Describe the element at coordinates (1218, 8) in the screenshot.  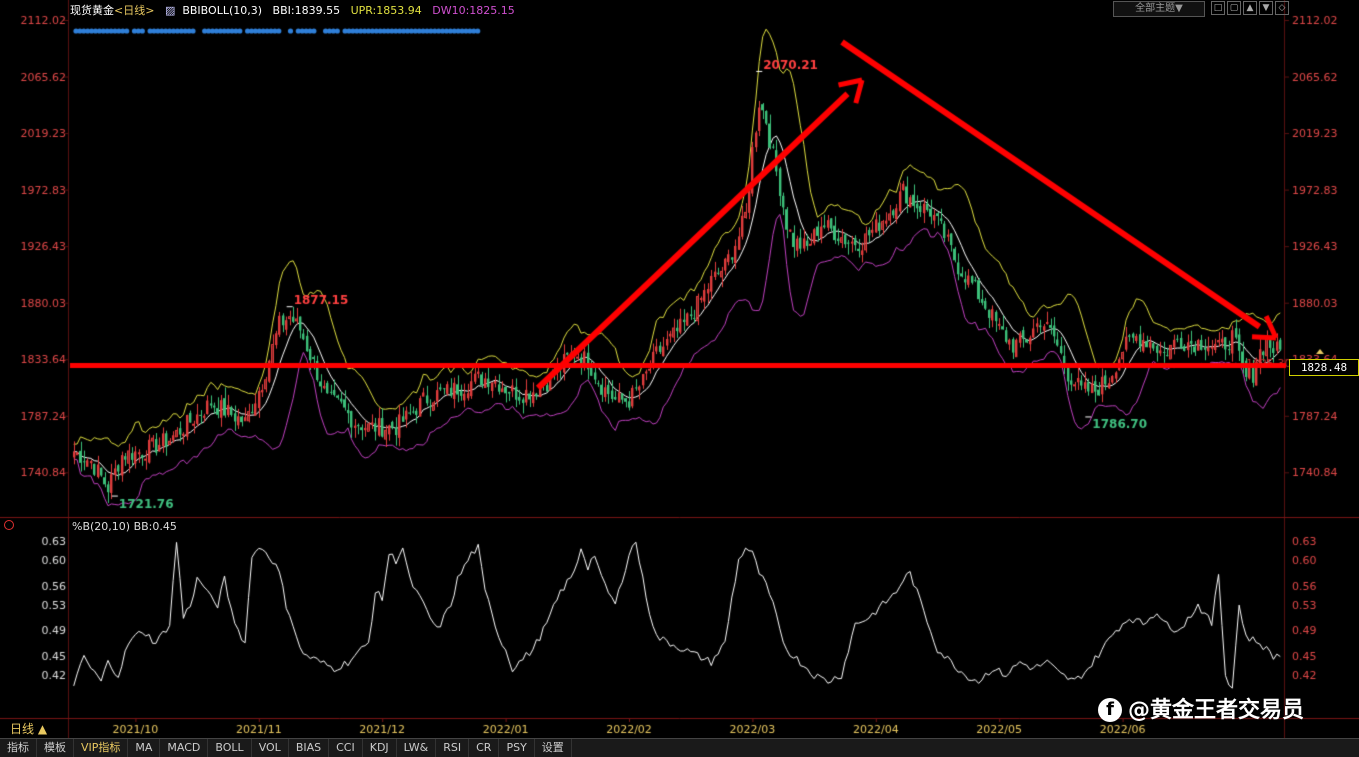
I see `minimize-icon: □` at that location.